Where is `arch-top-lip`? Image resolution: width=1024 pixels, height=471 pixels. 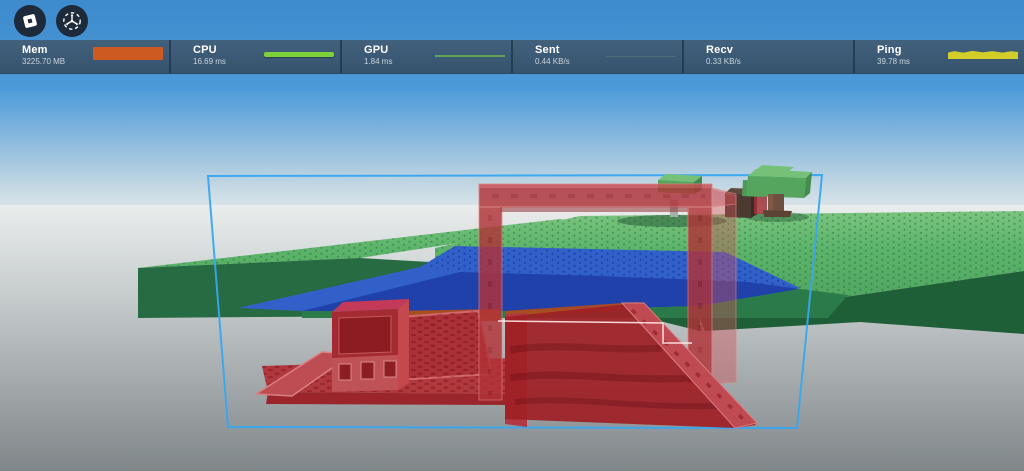
arch-top-lip is located at coordinates (595, 186).